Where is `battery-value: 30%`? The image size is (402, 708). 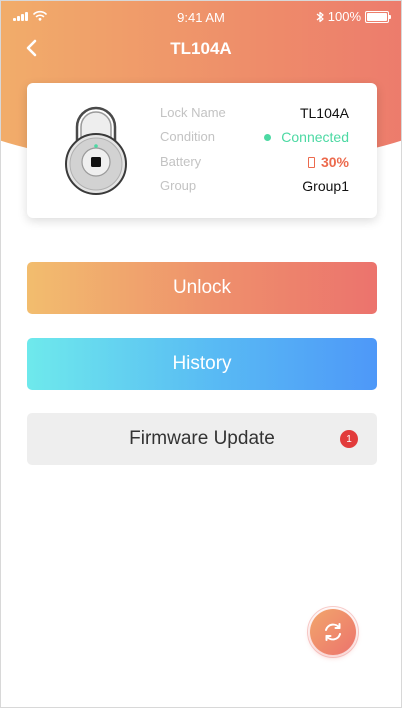 battery-value: 30% is located at coordinates (328, 162).